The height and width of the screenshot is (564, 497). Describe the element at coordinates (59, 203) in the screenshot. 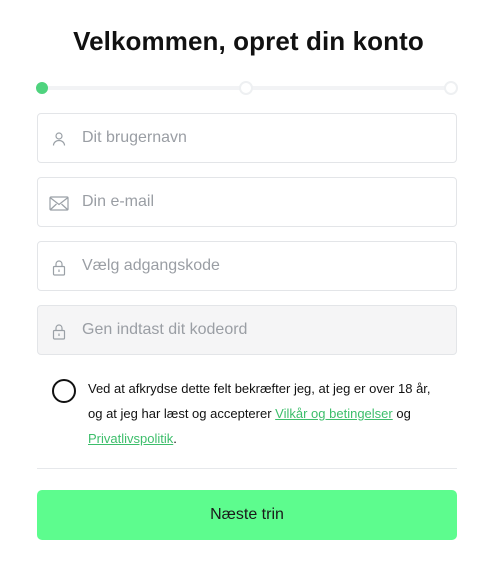

I see `mail-icon` at that location.